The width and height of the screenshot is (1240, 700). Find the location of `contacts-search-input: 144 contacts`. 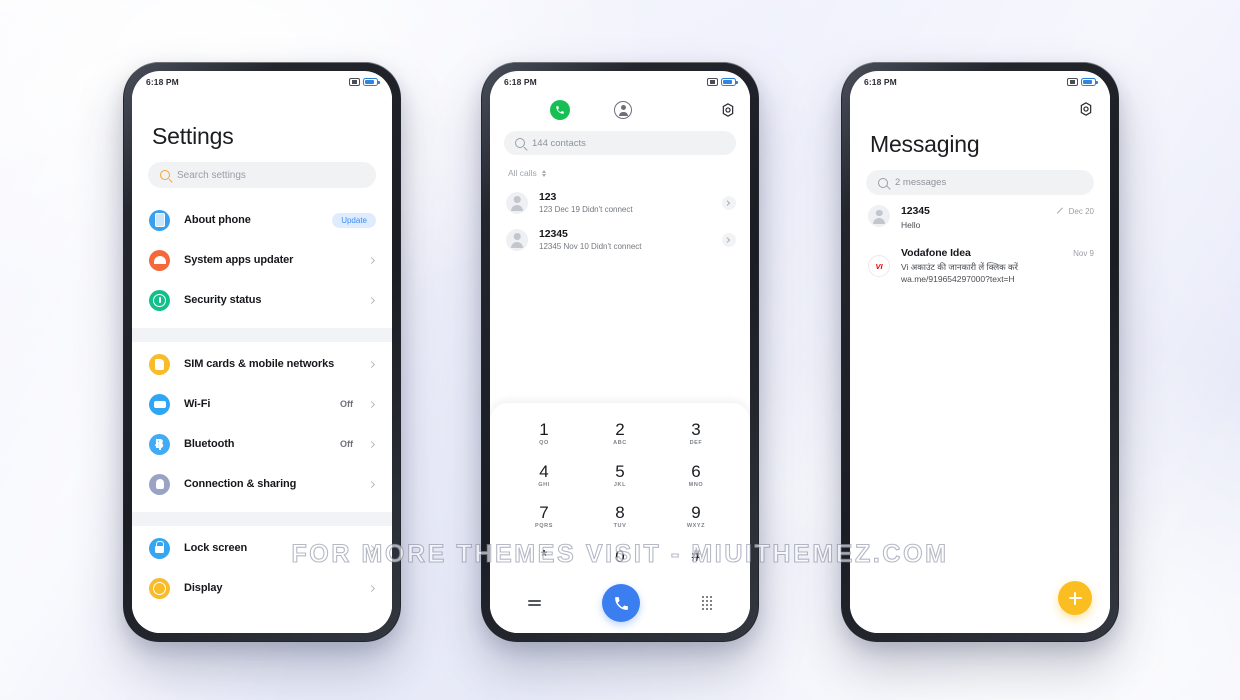

contacts-search-input: 144 contacts is located at coordinates (620, 143).